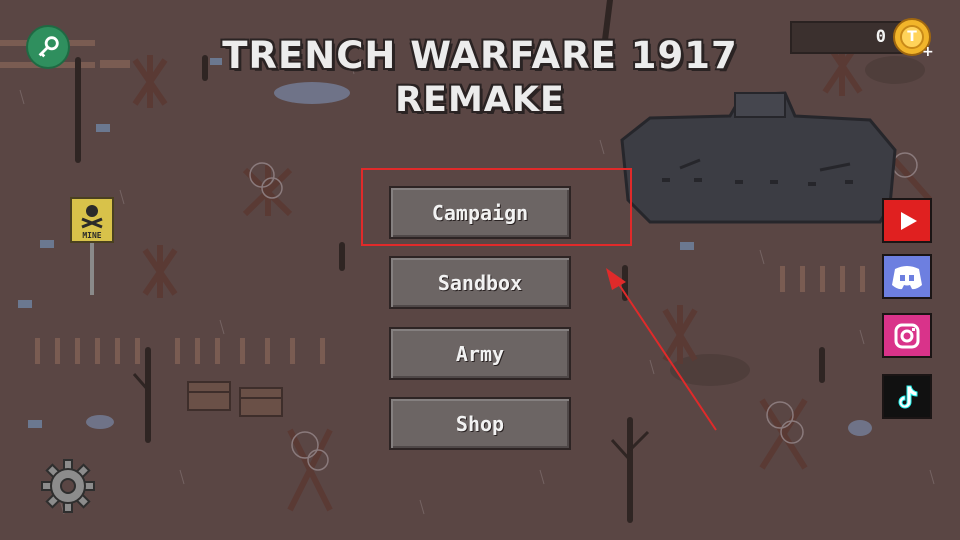 Image resolution: width=960 pixels, height=540 pixels. I want to click on youtube-button, so click(907, 220).